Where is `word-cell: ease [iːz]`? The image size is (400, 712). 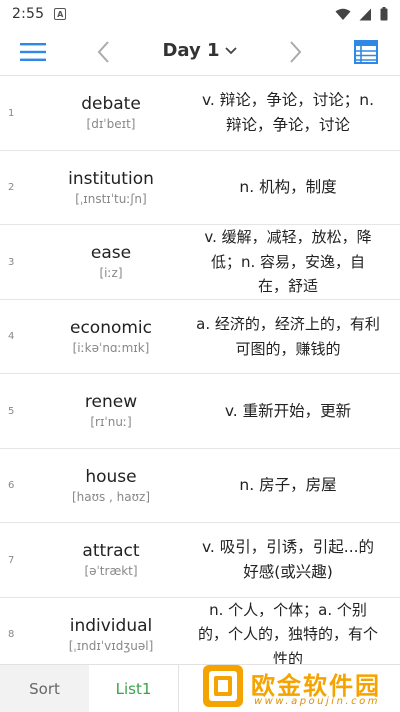 word-cell: ease [iːz] is located at coordinates (111, 262).